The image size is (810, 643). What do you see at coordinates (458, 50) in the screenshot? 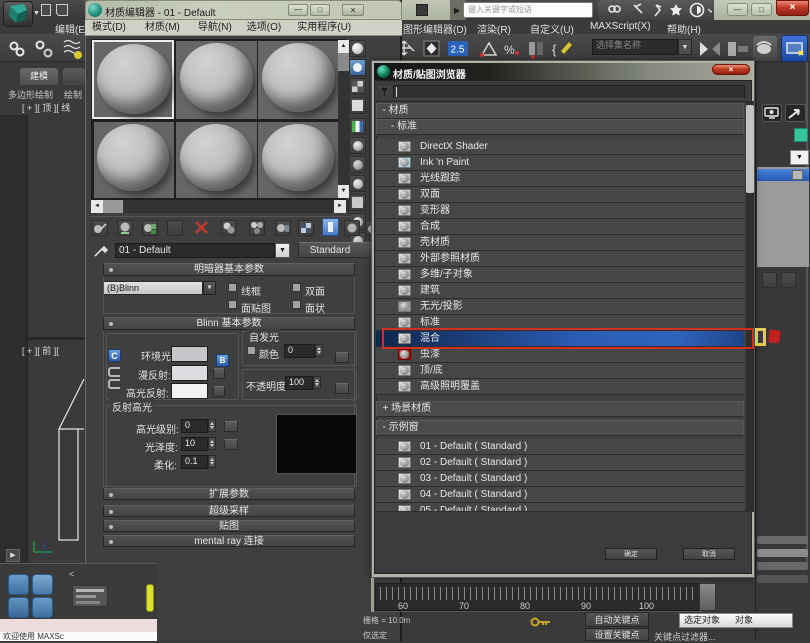
I see `svg-text: 2.5` at bounding box center [458, 50].